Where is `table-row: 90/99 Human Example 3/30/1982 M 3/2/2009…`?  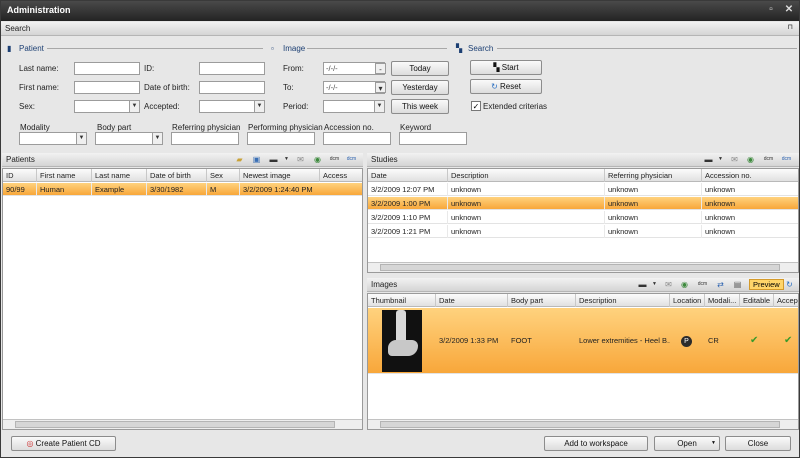
table-row: 90/99 Human Example 3/30/1982 M 3/2/2009… is located at coordinates (182, 189).